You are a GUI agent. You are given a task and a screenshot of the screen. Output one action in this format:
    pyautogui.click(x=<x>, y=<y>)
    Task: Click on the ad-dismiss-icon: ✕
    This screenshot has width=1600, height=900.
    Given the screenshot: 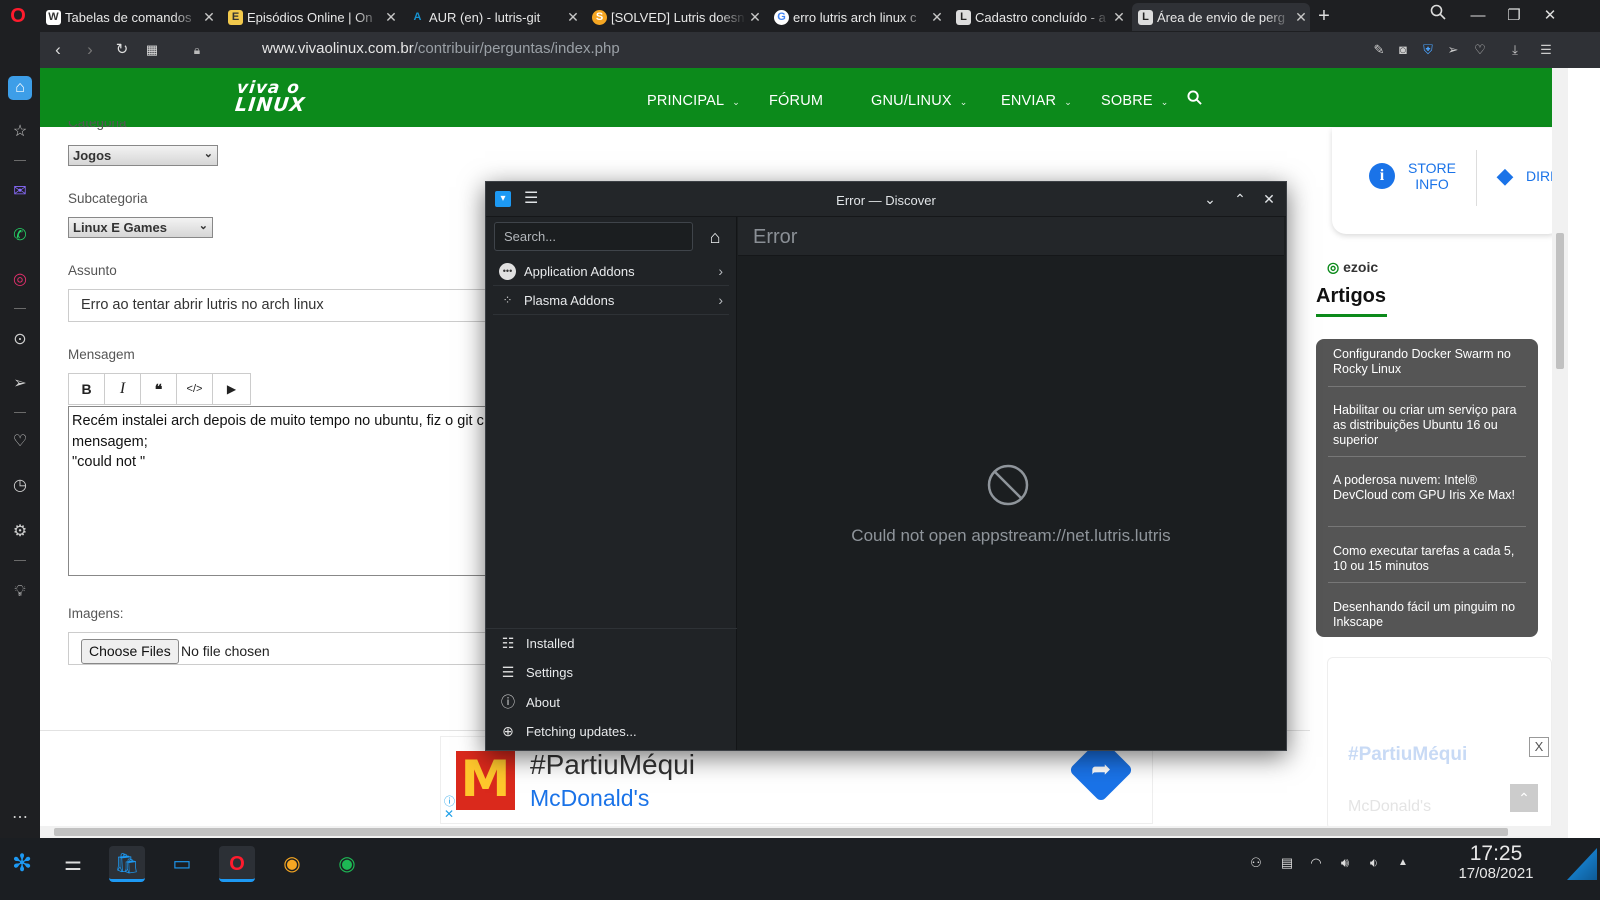 What is the action you would take?
    pyautogui.click(x=449, y=814)
    